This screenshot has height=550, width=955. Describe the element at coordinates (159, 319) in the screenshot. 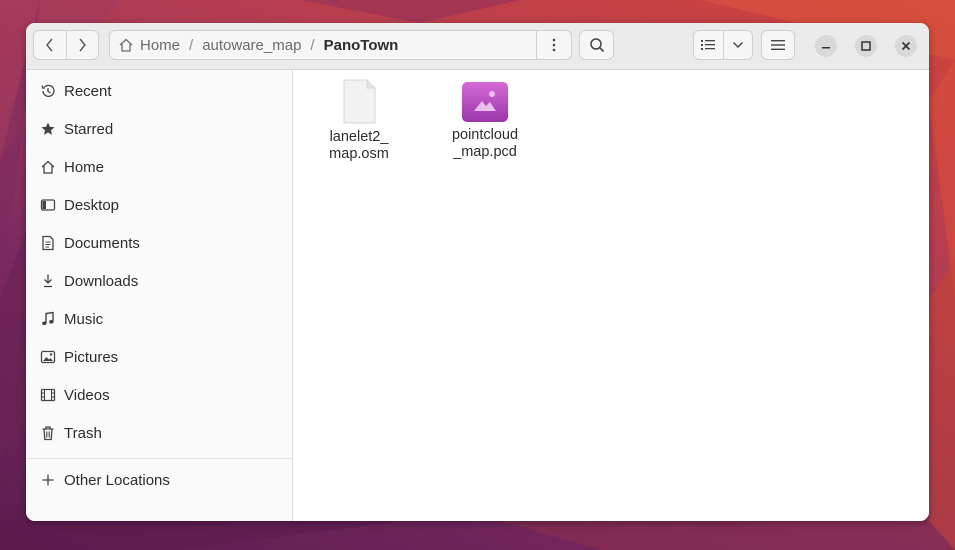

I see `sidebar-item-music: Music` at that location.